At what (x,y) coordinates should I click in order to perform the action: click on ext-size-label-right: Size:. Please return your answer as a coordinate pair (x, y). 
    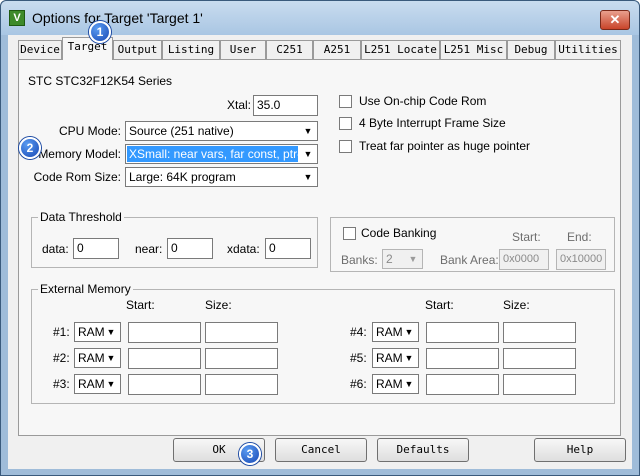
    Looking at the image, I should click on (516, 305).